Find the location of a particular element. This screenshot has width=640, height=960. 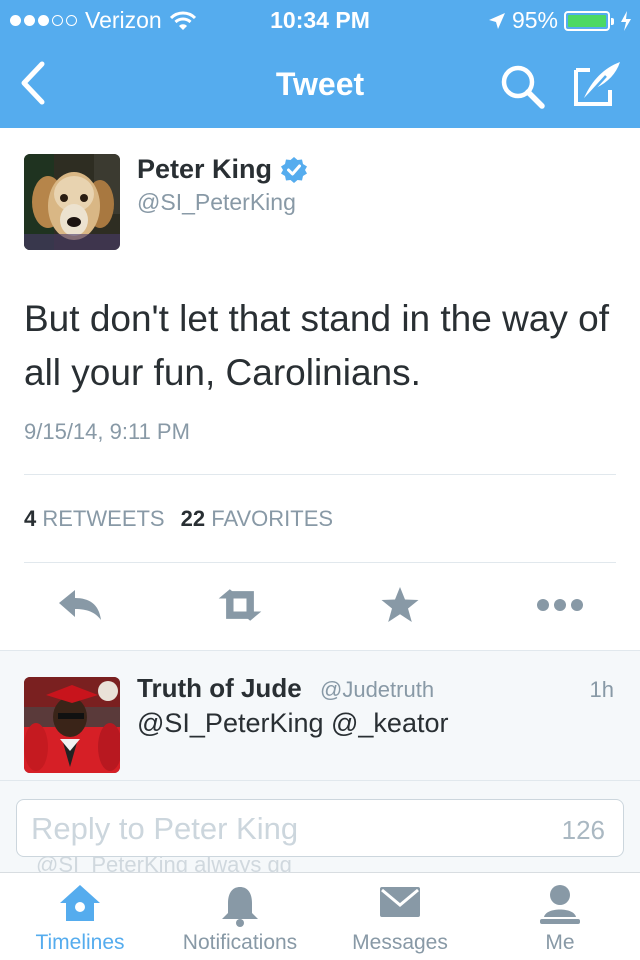

reply-placeholder: Reply to Peter King is located at coordinates (165, 828).